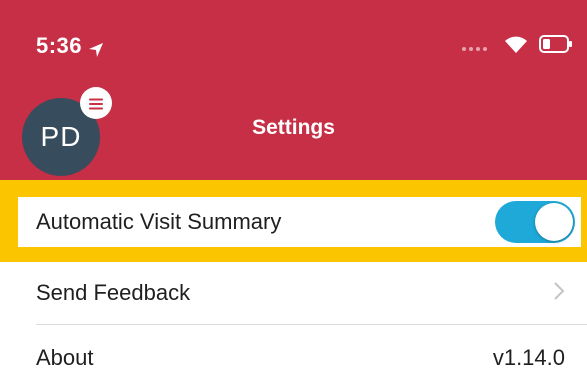 This screenshot has width=587, height=391. I want to click on status-time: 5:36, so click(70, 46).